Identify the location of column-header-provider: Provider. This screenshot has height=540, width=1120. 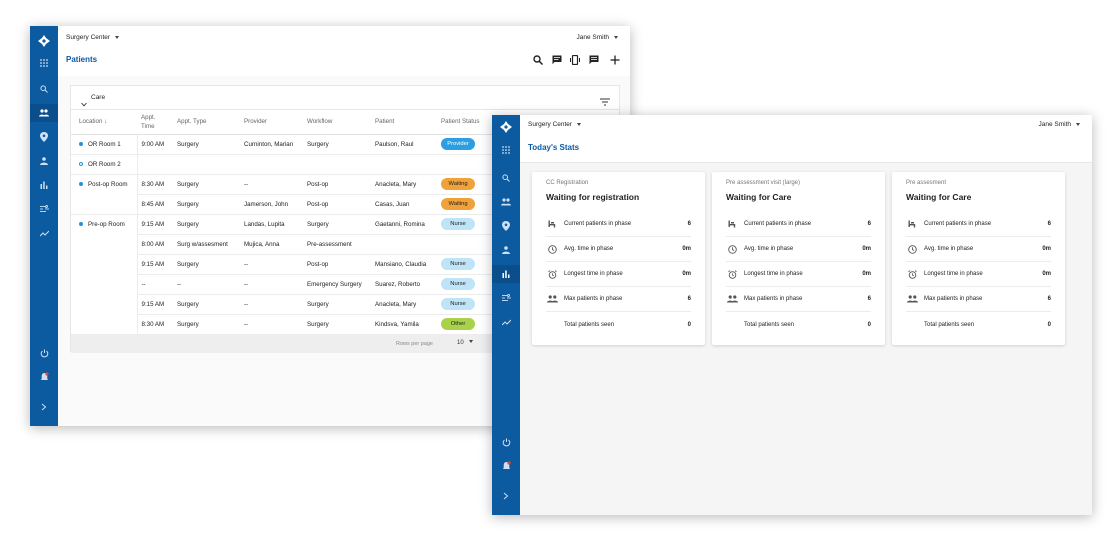
(271, 122).